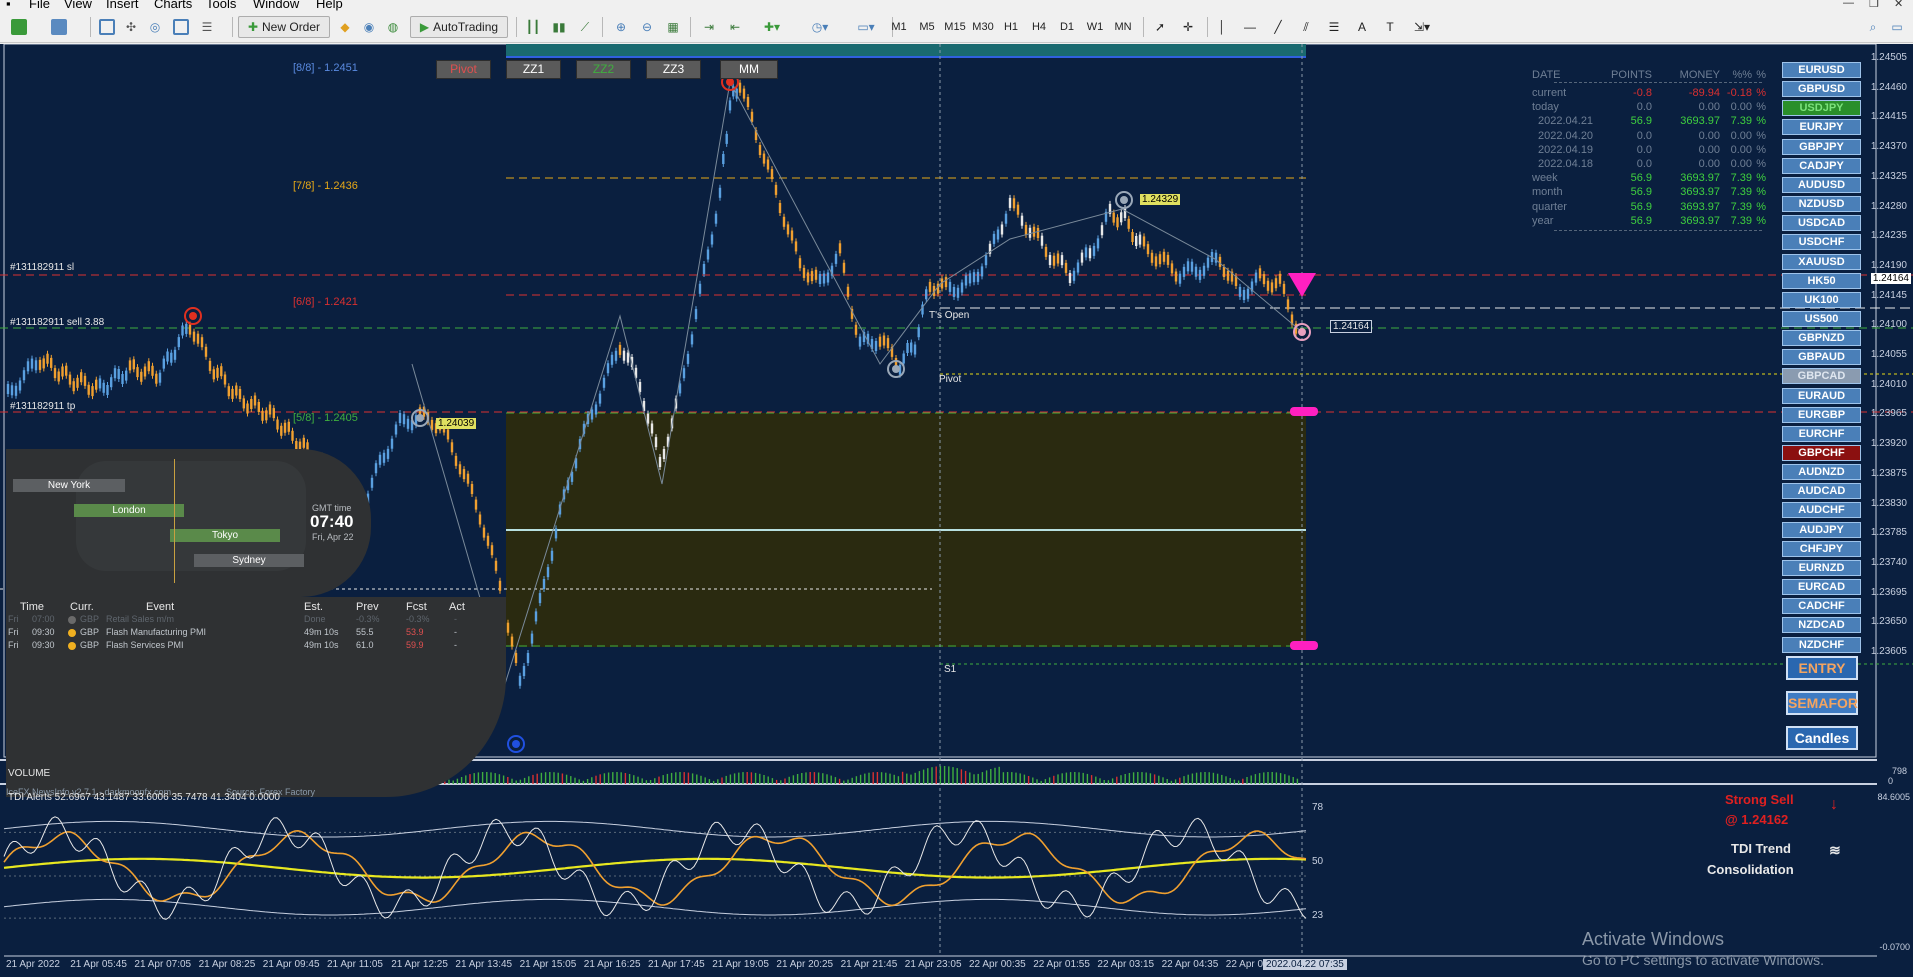  What do you see at coordinates (1822, 668) in the screenshot?
I see `entry-button: ENTRY` at bounding box center [1822, 668].